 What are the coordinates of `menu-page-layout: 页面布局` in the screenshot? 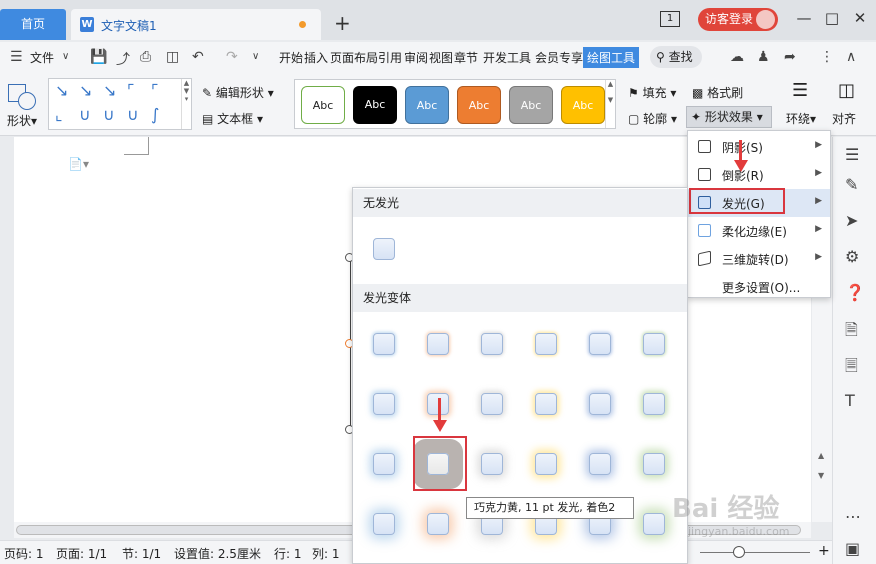 It's located at (354, 57).